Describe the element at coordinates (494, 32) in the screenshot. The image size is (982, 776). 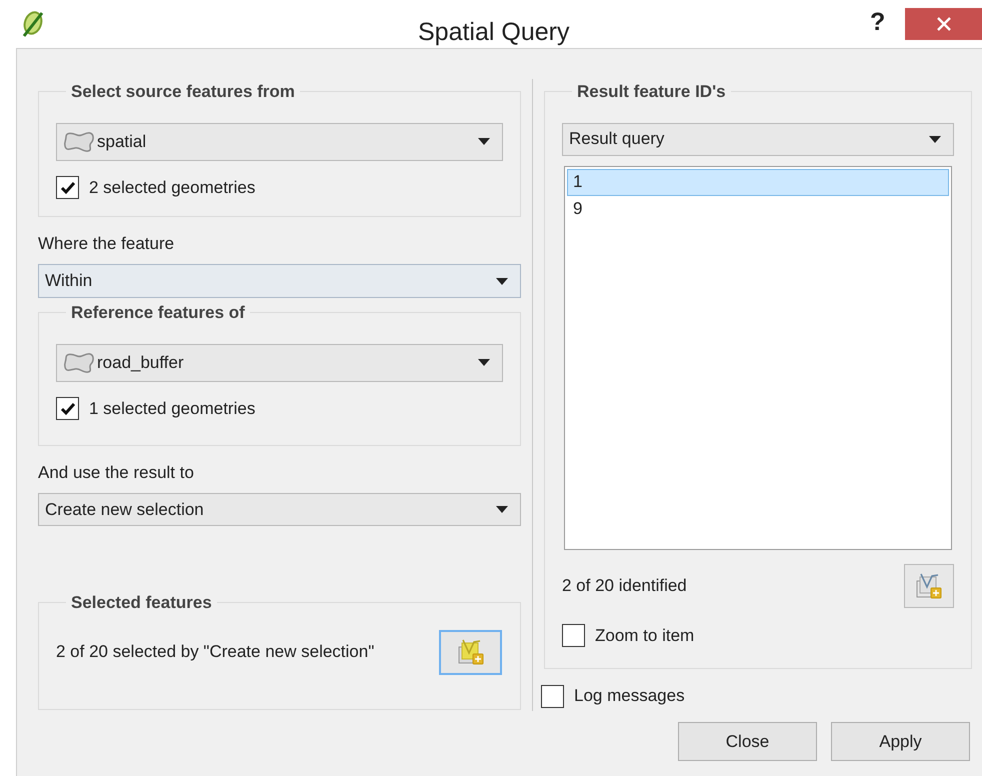
I see `window-title: Spatial Query` at that location.